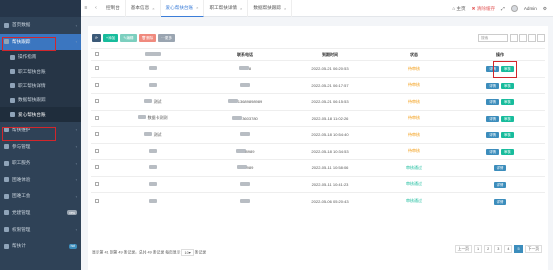 This screenshot has height=270, width=553. Describe the element at coordinates (318, 184) in the screenshot. I see `table-row: 2022-05-11 10:41:23 审核通过 详情` at that location.